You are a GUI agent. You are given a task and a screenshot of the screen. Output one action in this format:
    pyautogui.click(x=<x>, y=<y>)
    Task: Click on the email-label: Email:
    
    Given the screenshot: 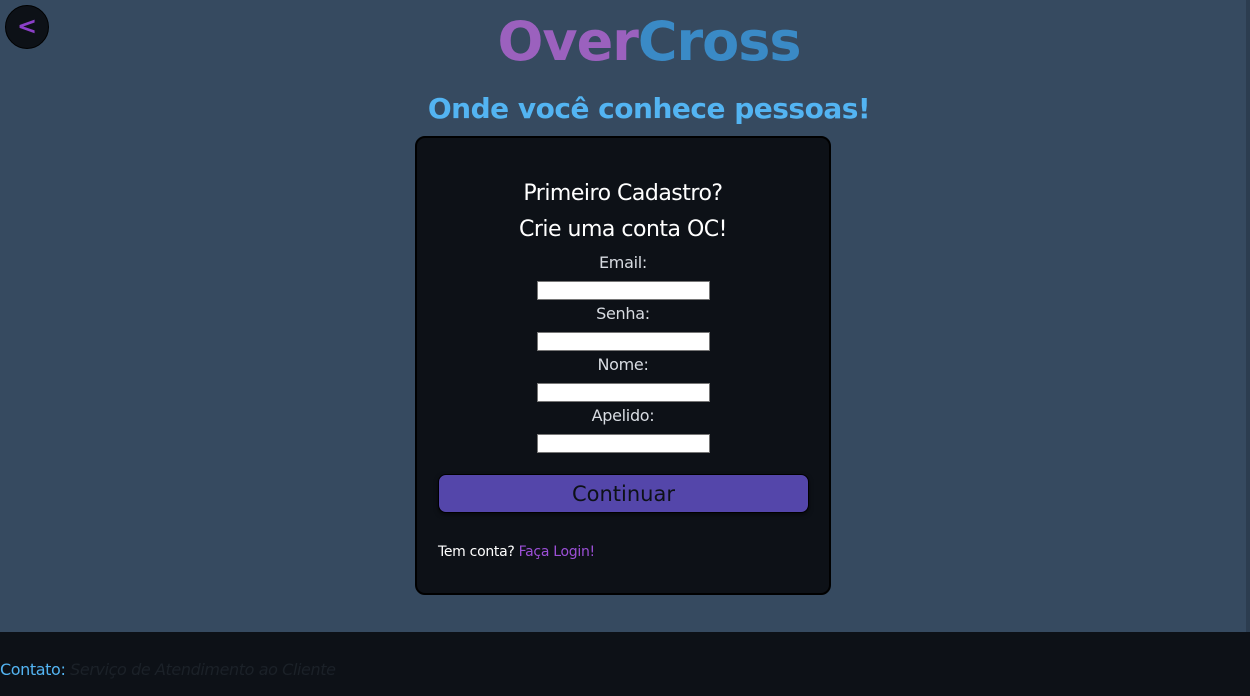 What is the action you would take?
    pyautogui.click(x=623, y=262)
    